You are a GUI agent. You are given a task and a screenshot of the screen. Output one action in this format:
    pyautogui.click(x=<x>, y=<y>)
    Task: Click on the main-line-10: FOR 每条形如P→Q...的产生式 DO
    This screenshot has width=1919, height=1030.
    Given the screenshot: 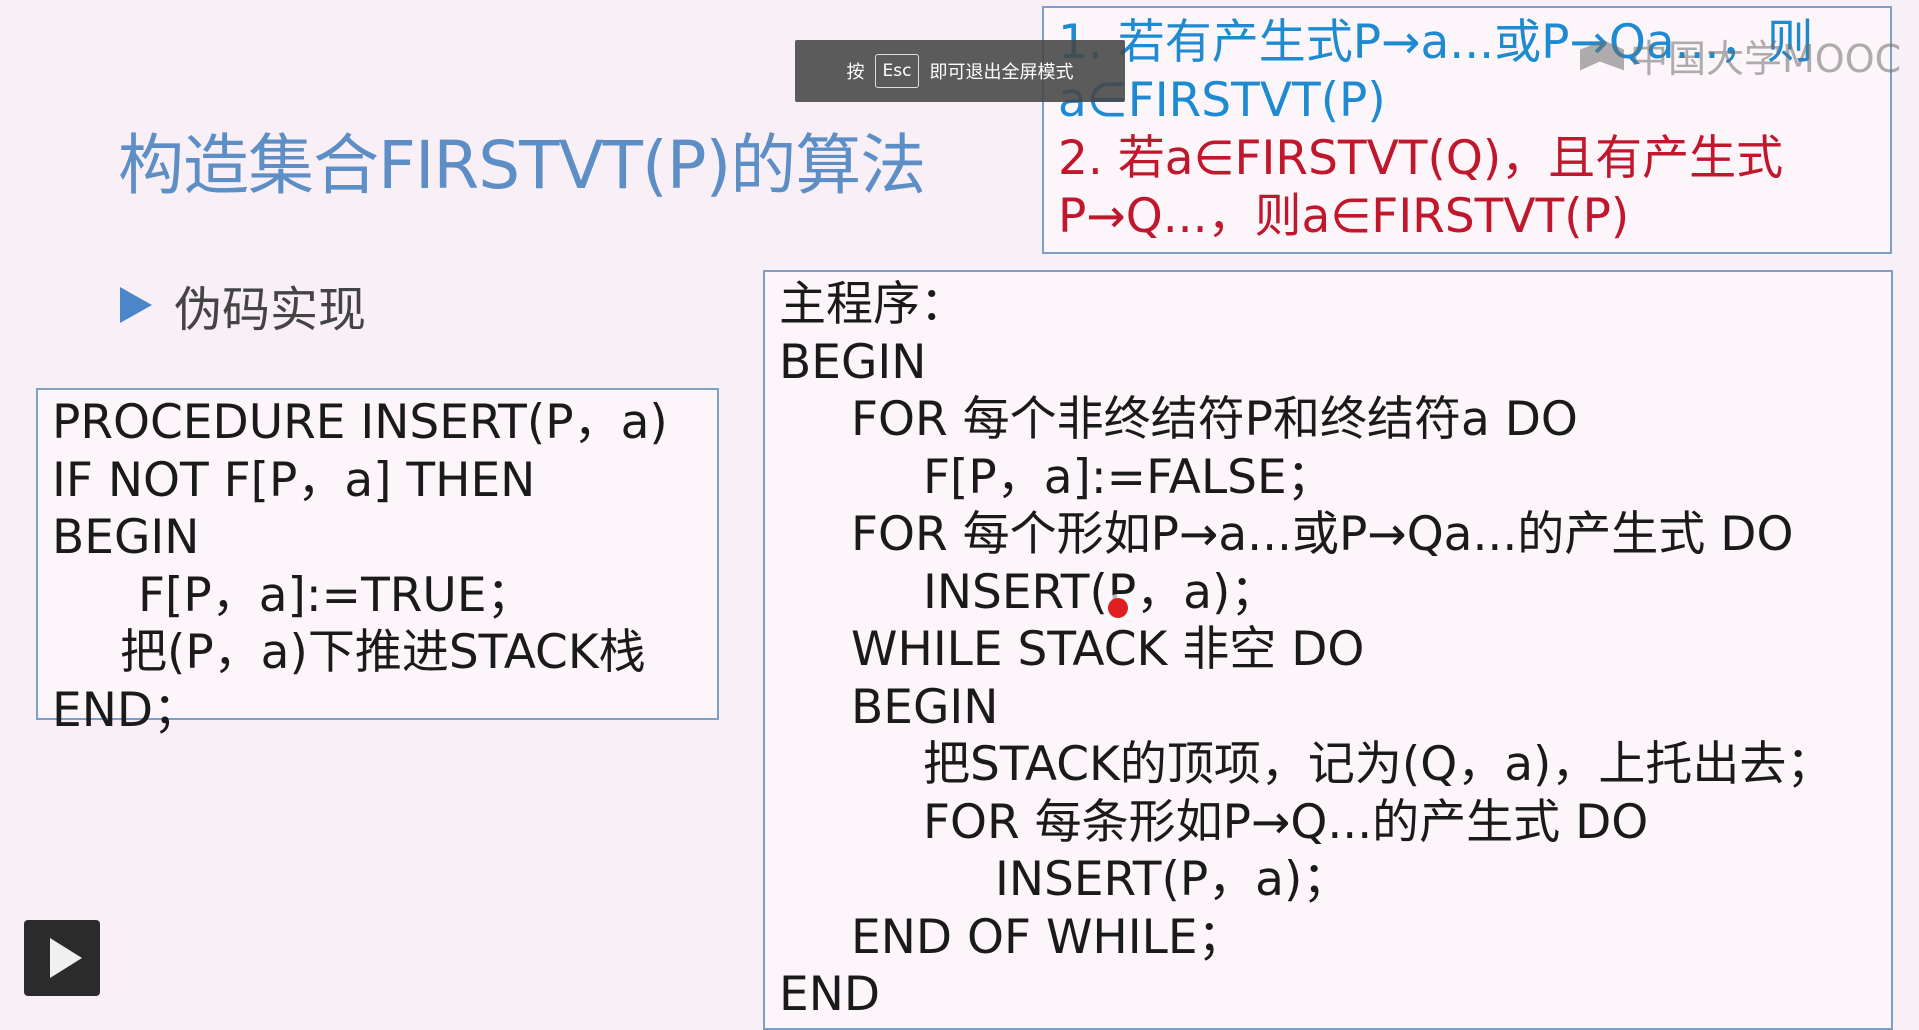 What is the action you would take?
    pyautogui.click(x=1286, y=822)
    